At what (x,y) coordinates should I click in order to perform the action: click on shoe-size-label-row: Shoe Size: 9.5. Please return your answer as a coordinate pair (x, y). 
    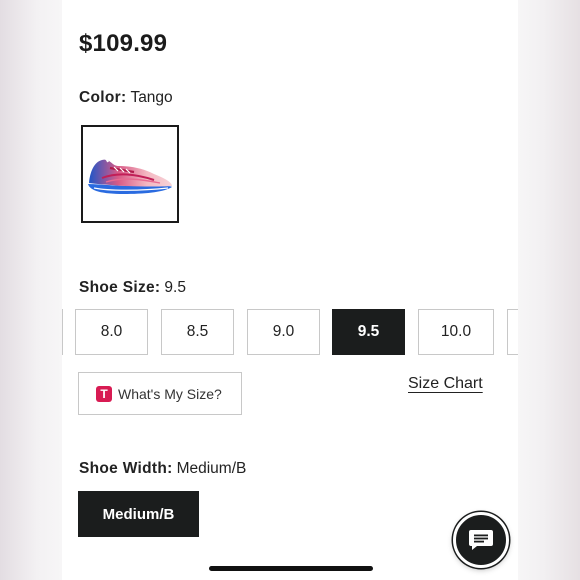
    Looking at the image, I should click on (132, 288).